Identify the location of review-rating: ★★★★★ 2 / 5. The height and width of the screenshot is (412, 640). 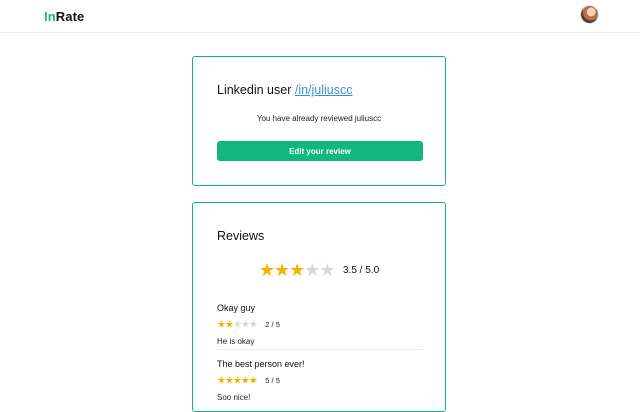
(320, 325).